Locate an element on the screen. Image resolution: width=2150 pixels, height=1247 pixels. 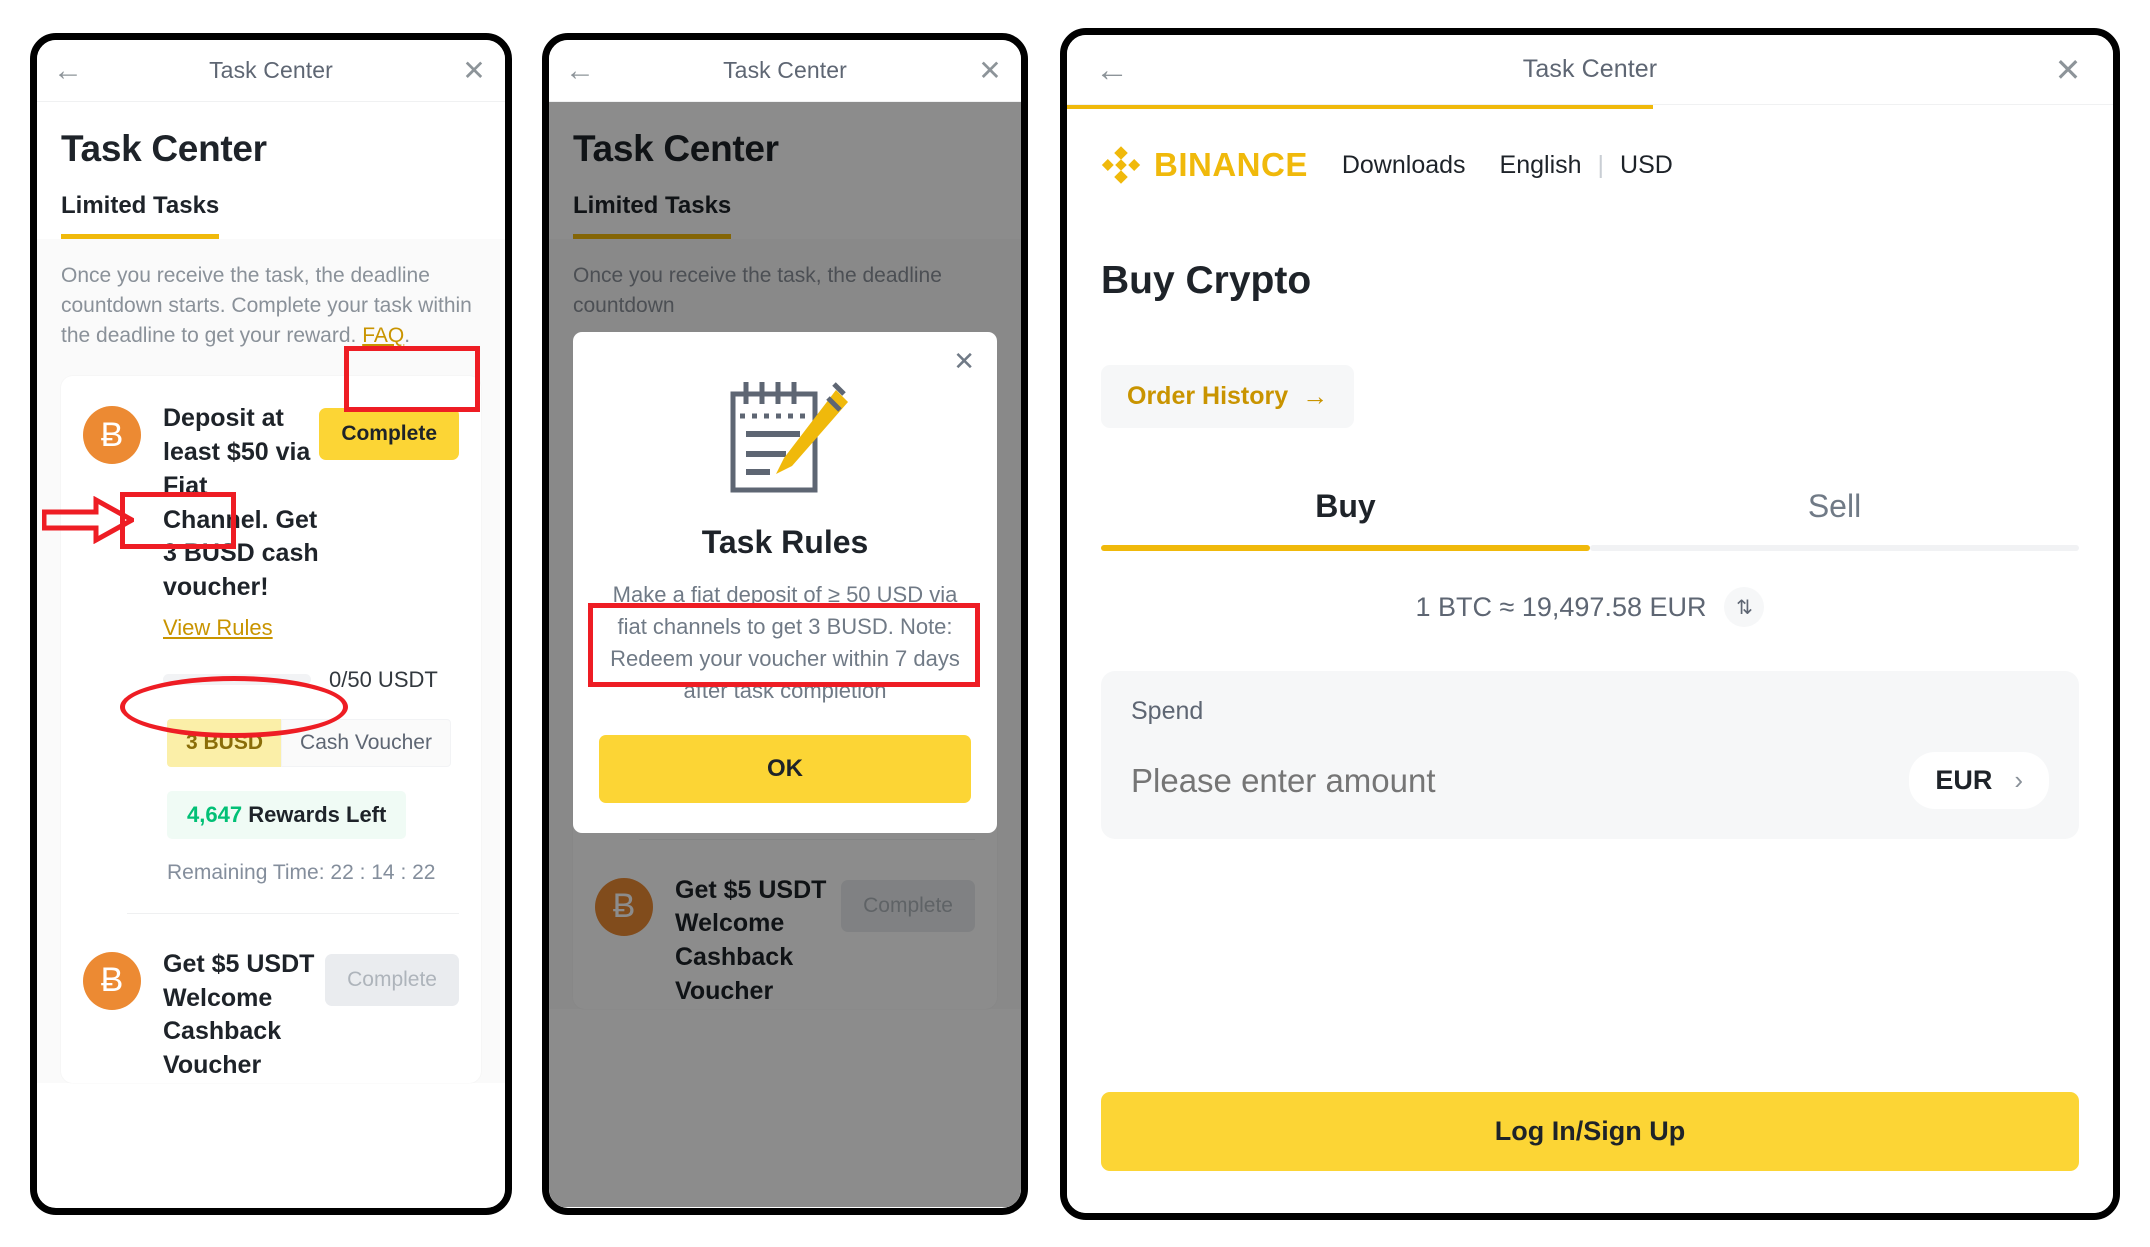
spend-label: Spend is located at coordinates (1167, 711).